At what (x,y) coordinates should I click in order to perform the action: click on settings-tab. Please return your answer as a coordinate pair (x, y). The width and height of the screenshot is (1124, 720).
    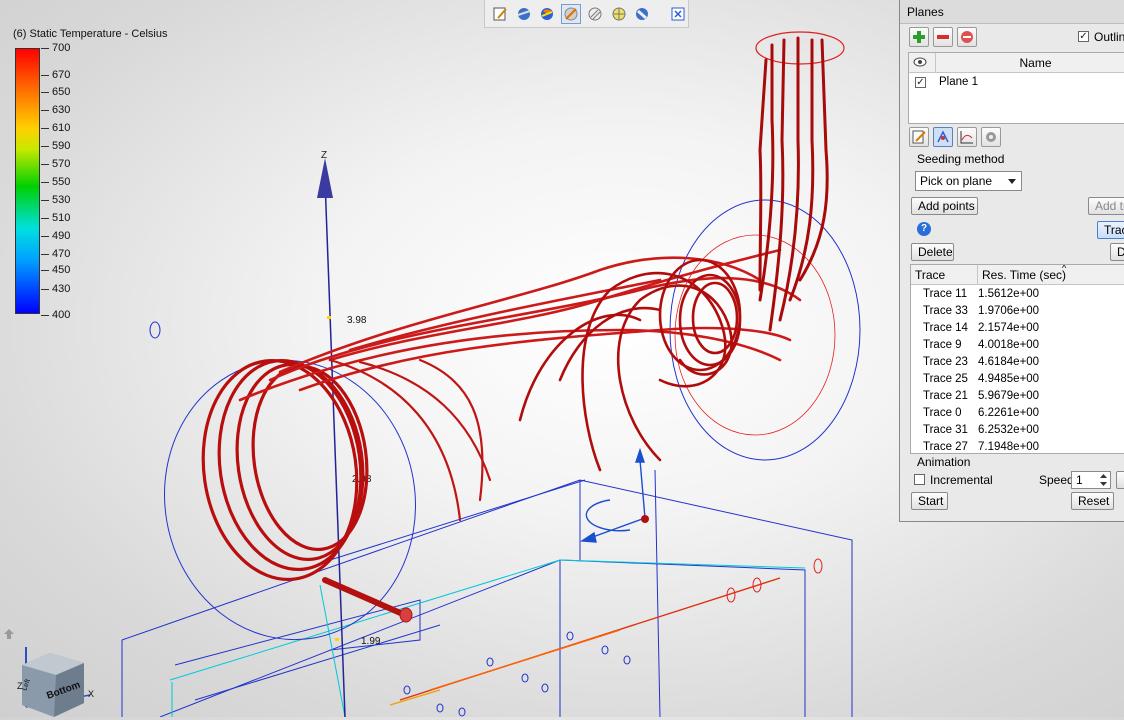
    Looking at the image, I should click on (991, 137).